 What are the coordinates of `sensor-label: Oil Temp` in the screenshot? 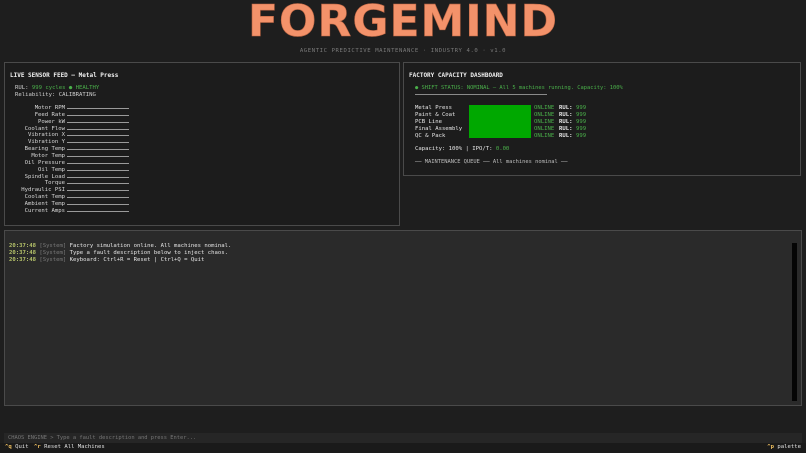 It's located at (51, 169).